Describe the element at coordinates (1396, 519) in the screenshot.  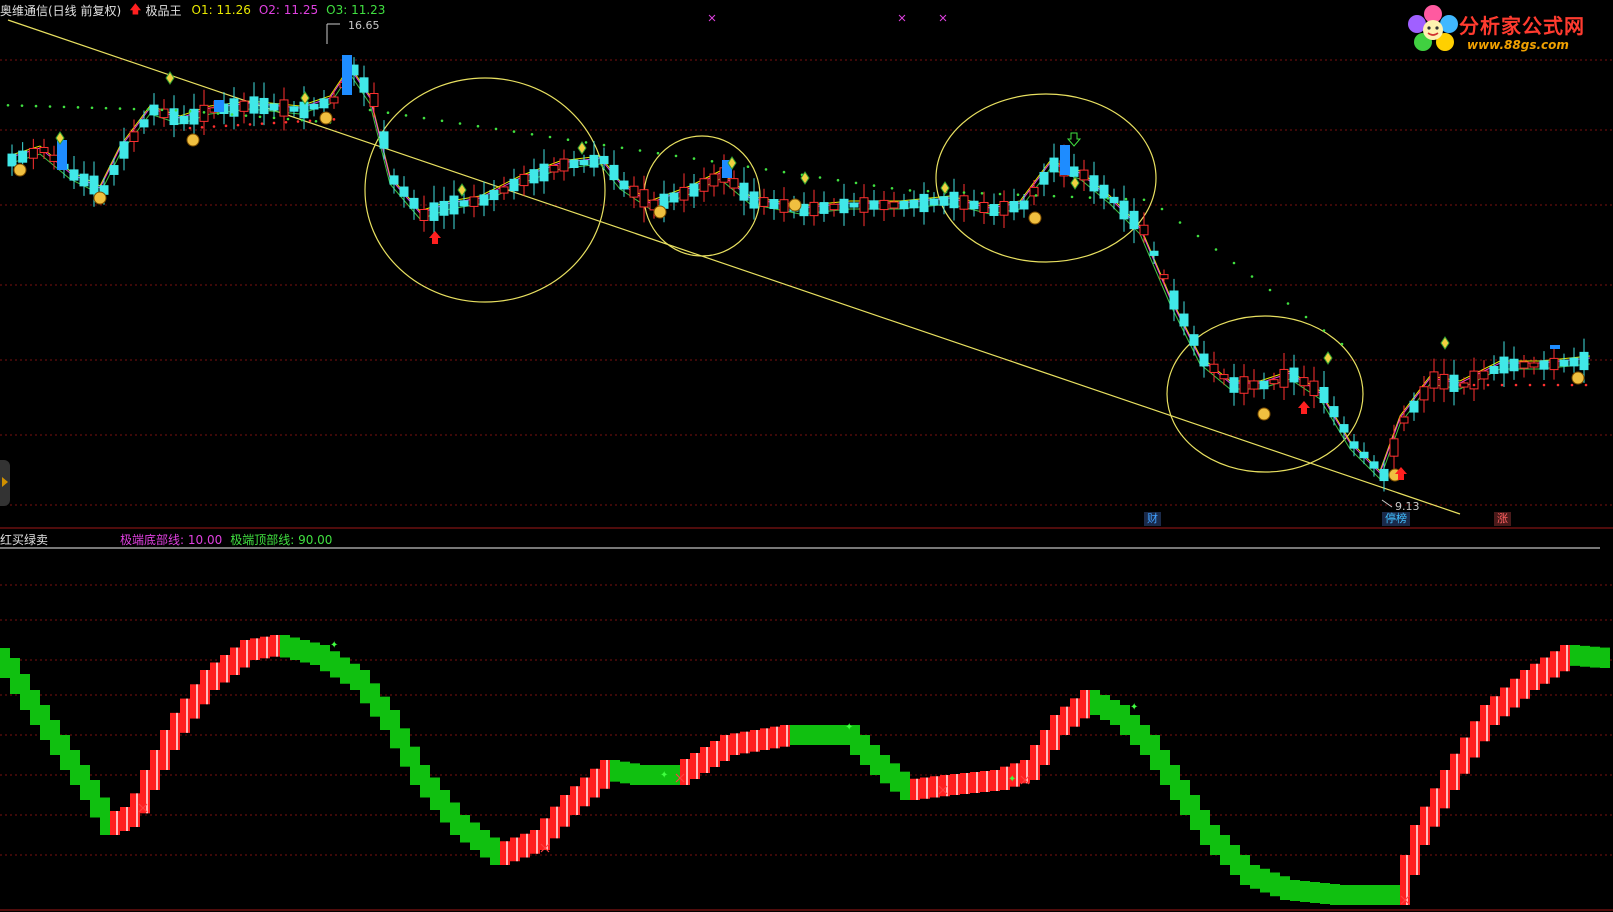
I see `event-tag-limit: 停榜` at that location.